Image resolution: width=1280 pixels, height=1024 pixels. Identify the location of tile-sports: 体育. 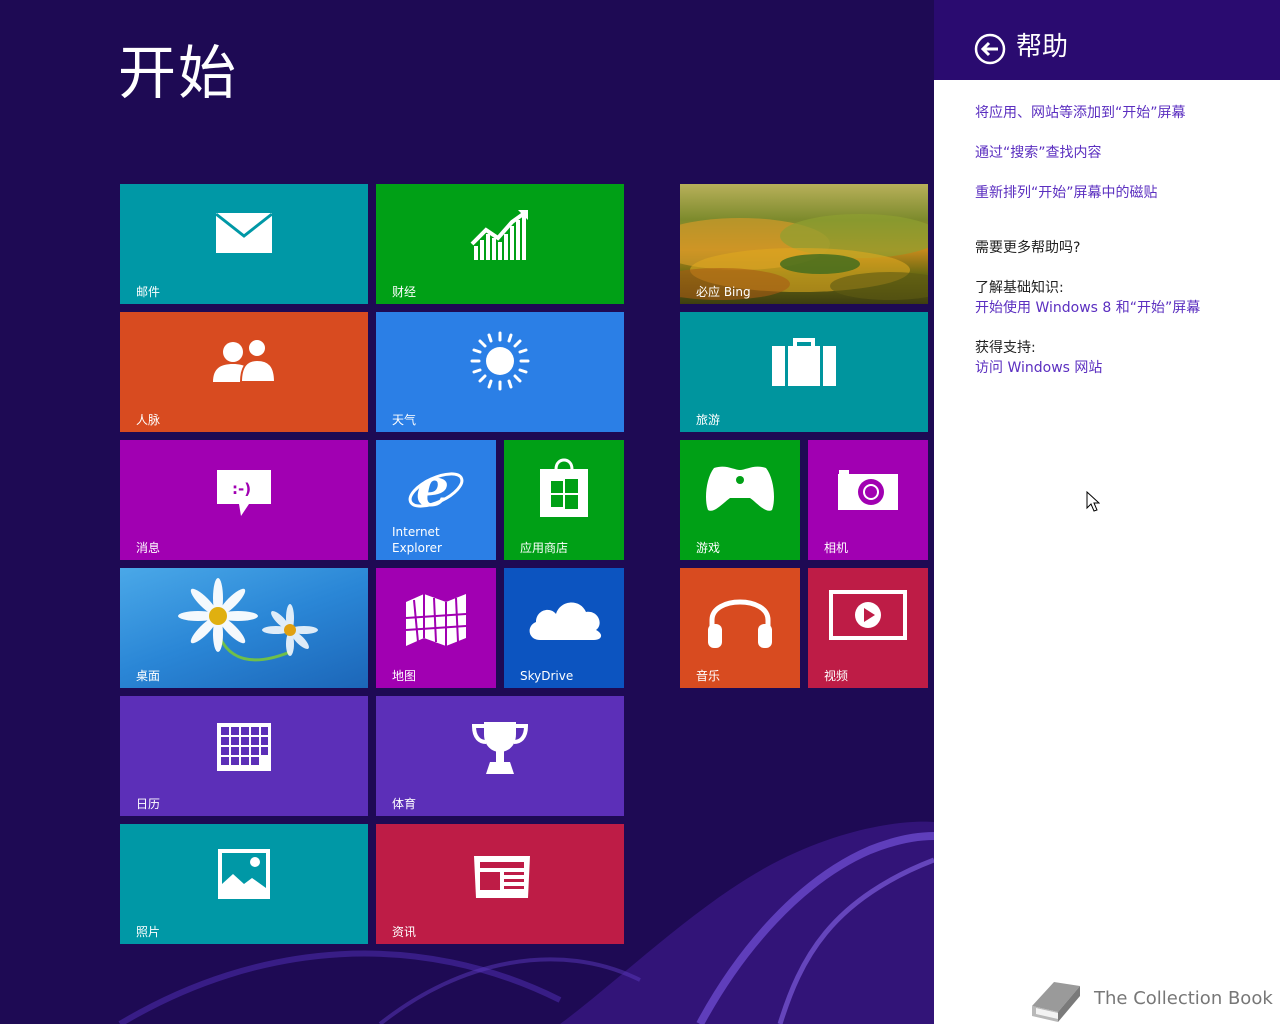
(500, 756).